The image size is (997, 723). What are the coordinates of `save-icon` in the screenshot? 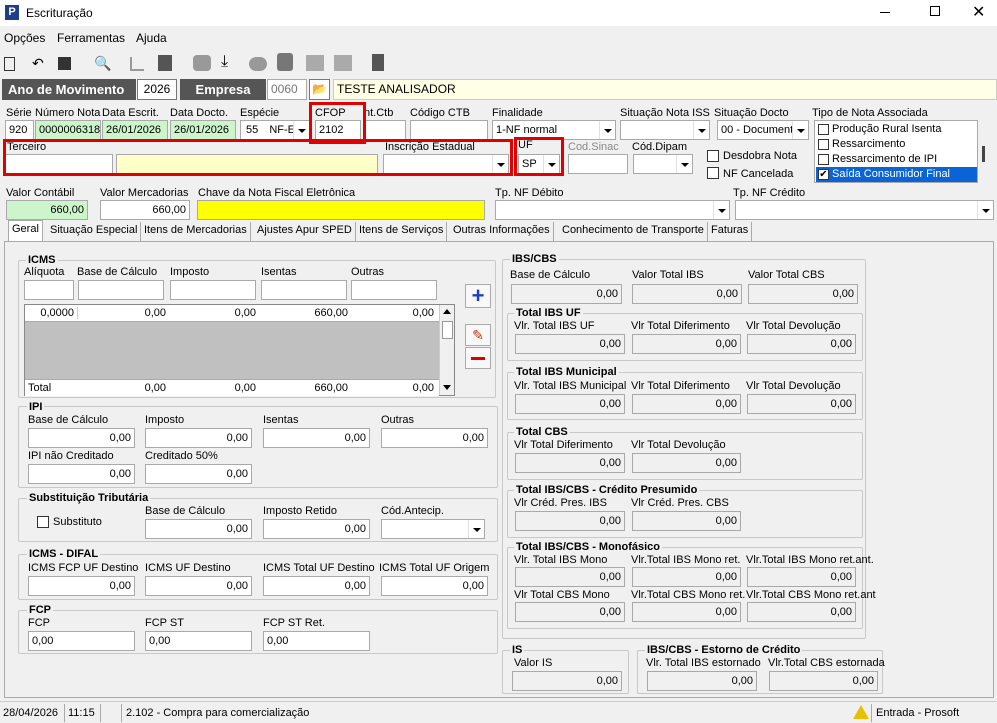 It's located at (64, 63).